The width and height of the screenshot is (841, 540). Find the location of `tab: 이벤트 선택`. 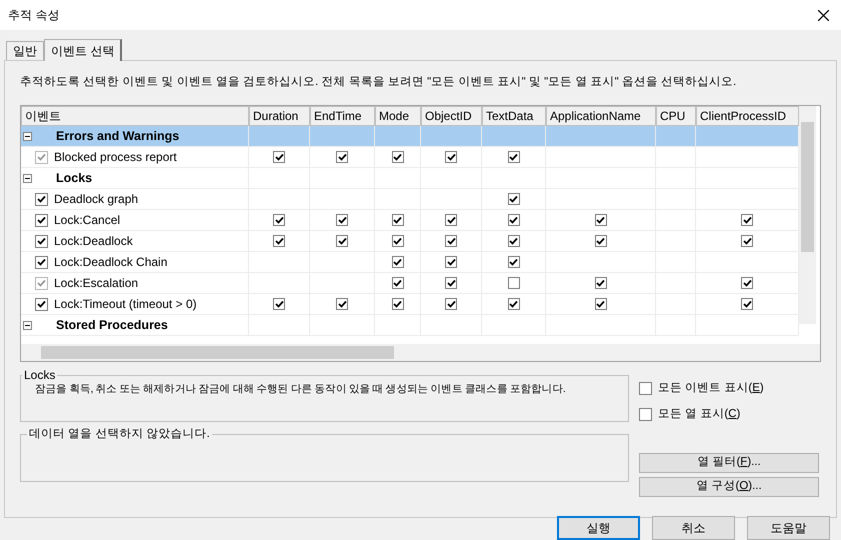

tab: 이벤트 선택 is located at coordinates (83, 50).